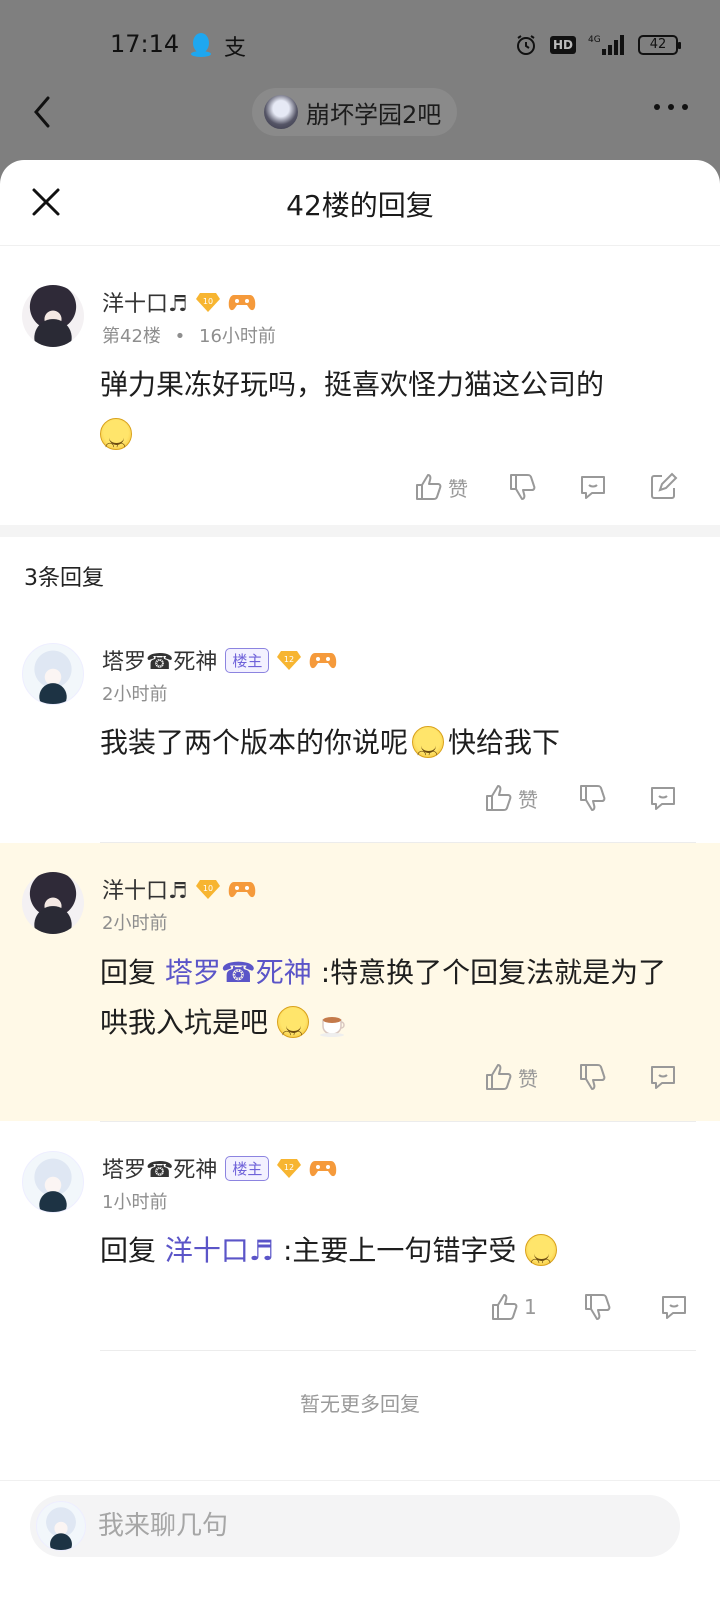 The width and height of the screenshot is (720, 1600). Describe the element at coordinates (237, 336) in the screenshot. I see `post-time: 16小时前` at that location.